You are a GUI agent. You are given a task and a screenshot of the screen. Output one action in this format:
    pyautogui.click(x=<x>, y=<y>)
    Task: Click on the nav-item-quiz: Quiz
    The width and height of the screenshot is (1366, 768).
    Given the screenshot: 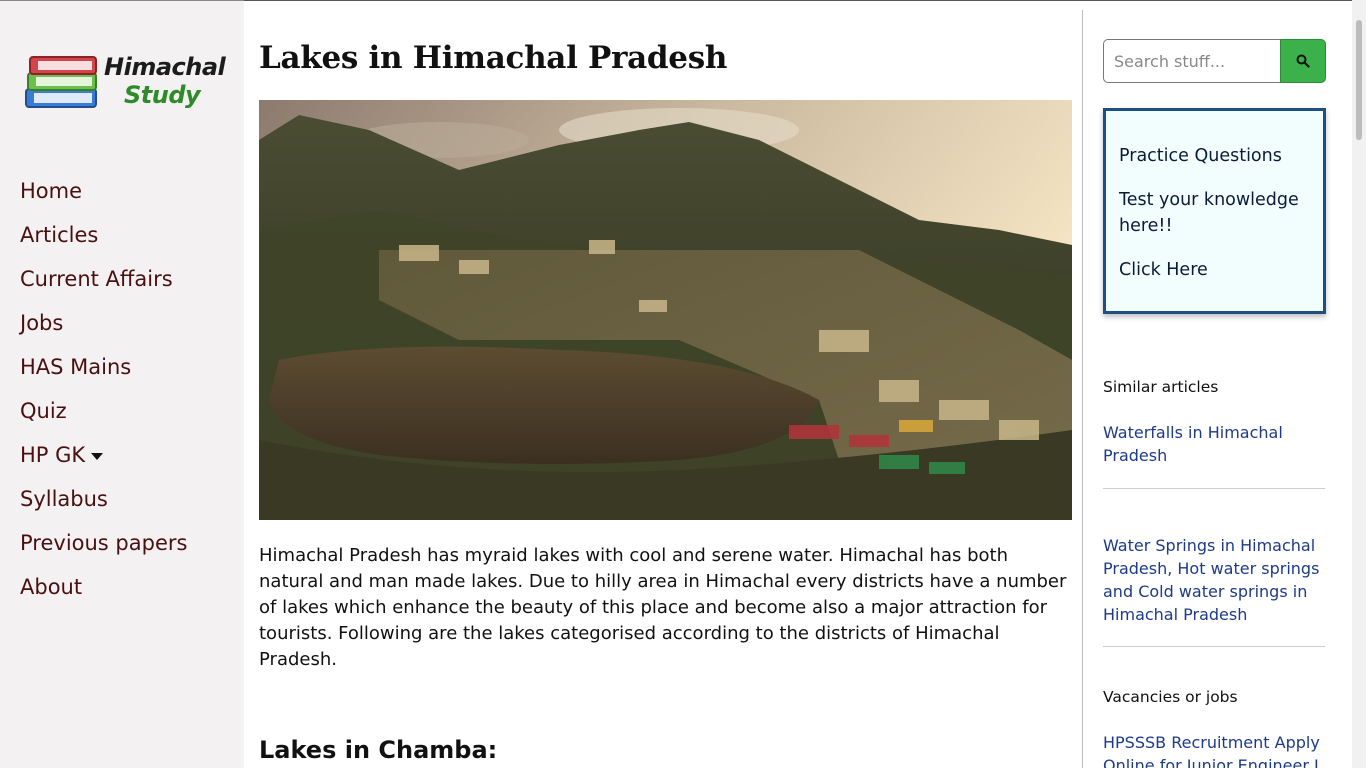 What is the action you would take?
    pyautogui.click(x=103, y=417)
    